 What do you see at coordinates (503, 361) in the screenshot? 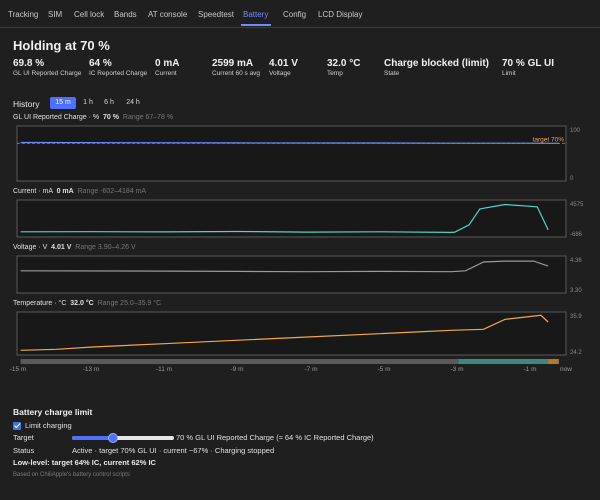
I see `state-bar-segment-charging` at bounding box center [503, 361].